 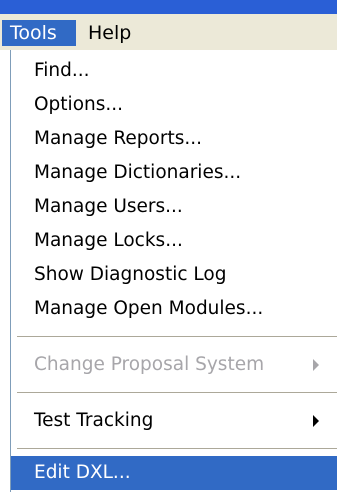 What do you see at coordinates (174, 421) in the screenshot?
I see `menu-item-test-tracking: Test Tracking` at bounding box center [174, 421].